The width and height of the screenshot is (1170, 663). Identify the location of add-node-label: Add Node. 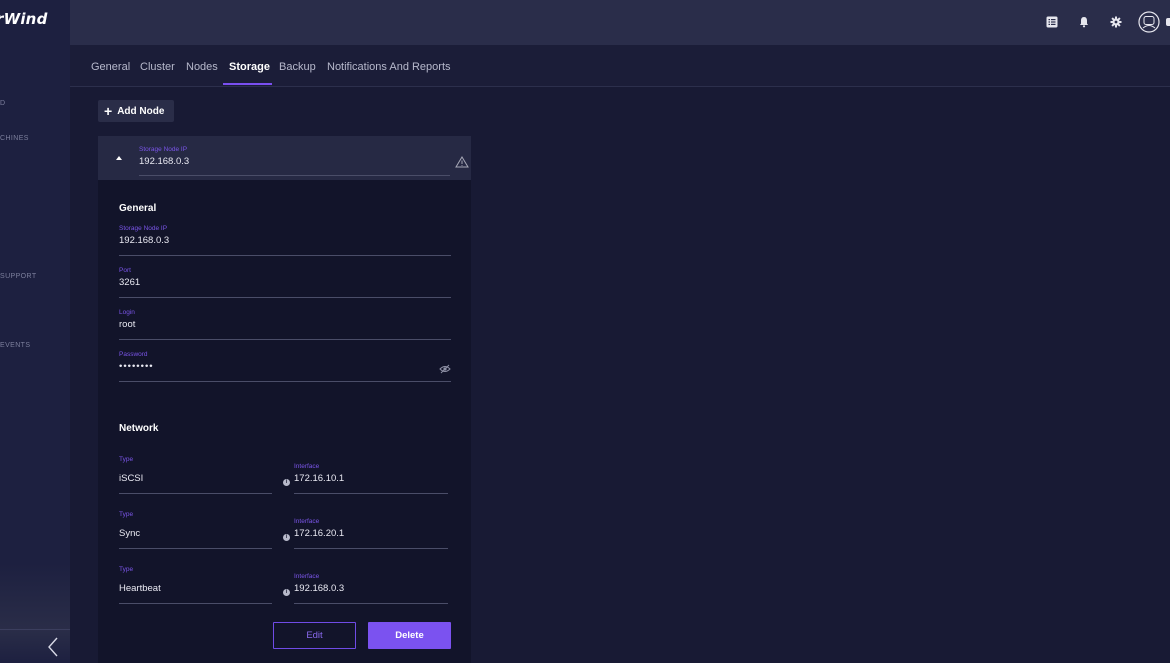
(141, 111).